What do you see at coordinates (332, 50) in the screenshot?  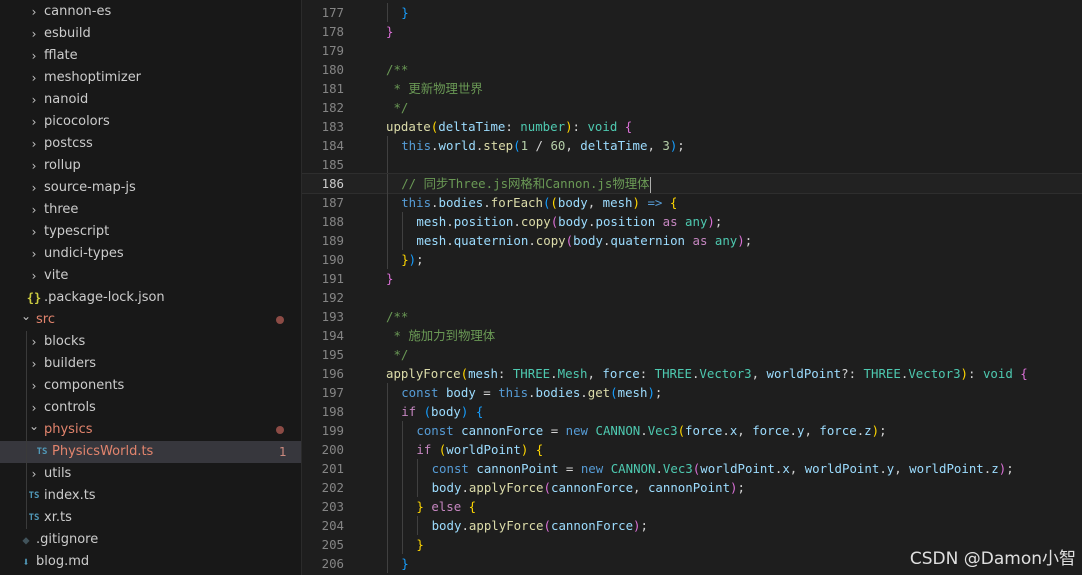 I see `line-number: 179` at bounding box center [332, 50].